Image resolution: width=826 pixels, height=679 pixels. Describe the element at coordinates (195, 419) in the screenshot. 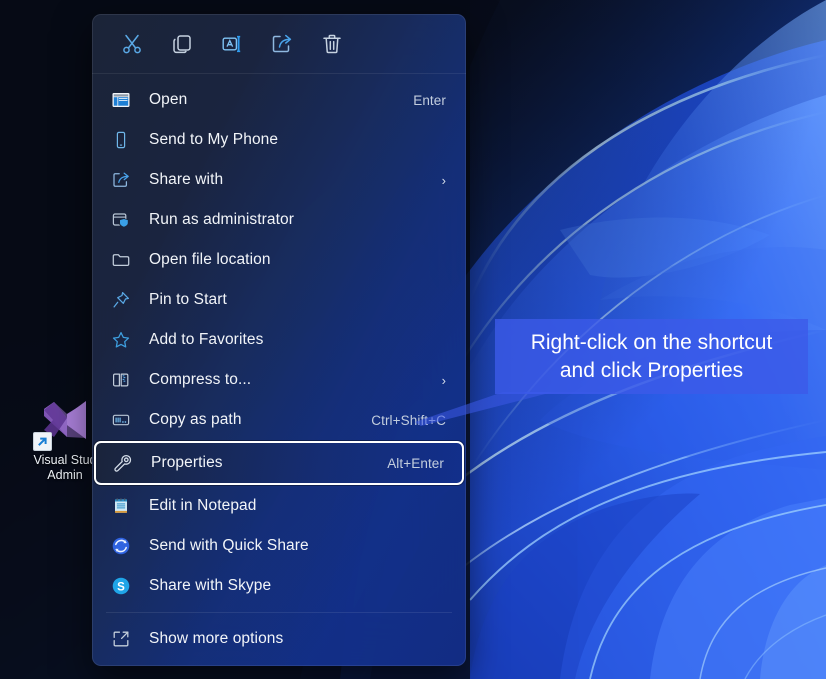

I see `menu-item-label: Copy as path` at that location.